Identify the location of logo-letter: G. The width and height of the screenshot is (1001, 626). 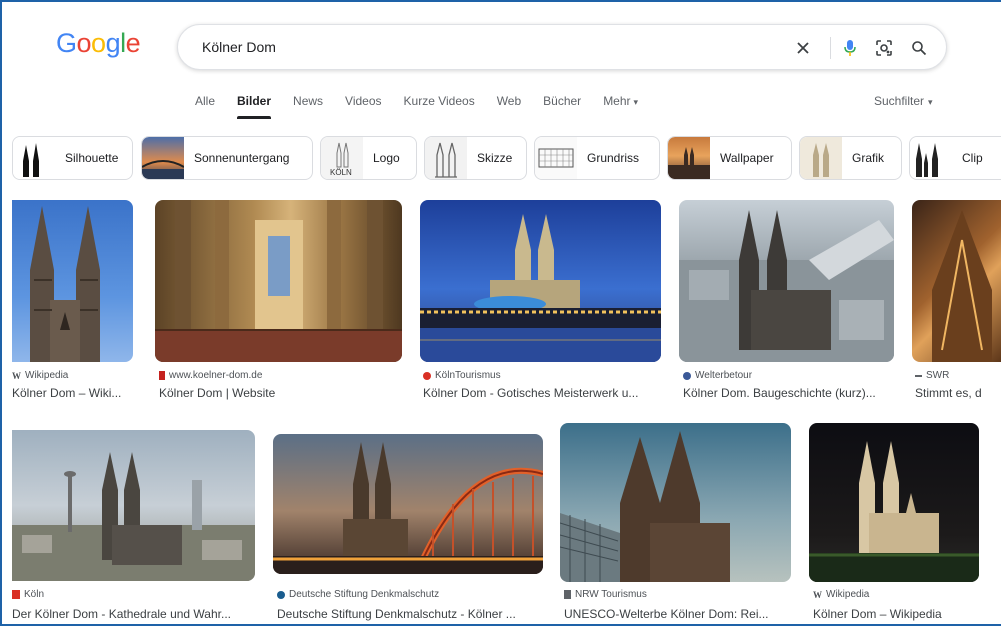
(66, 43).